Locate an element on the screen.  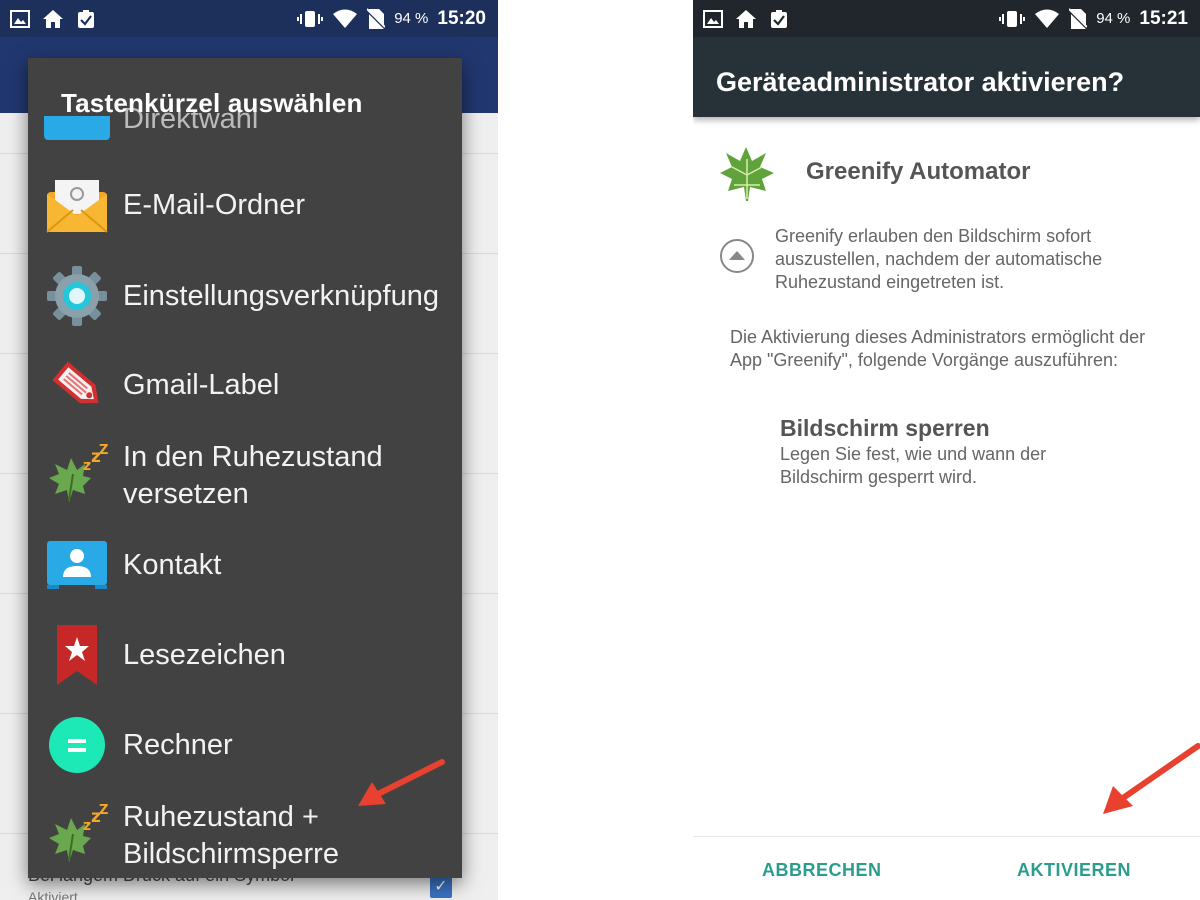
activate-button: AKTIVIEREN is located at coordinates (1074, 870).